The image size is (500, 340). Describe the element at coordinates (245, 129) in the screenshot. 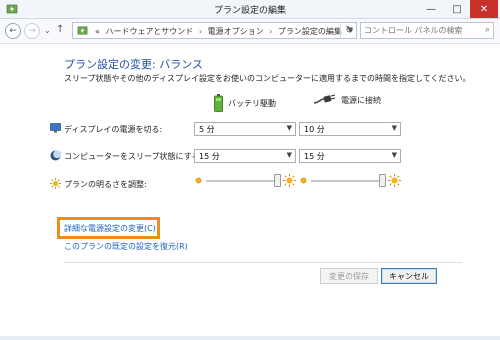

I see `display-off-battery-select: 5 分 ▼` at that location.